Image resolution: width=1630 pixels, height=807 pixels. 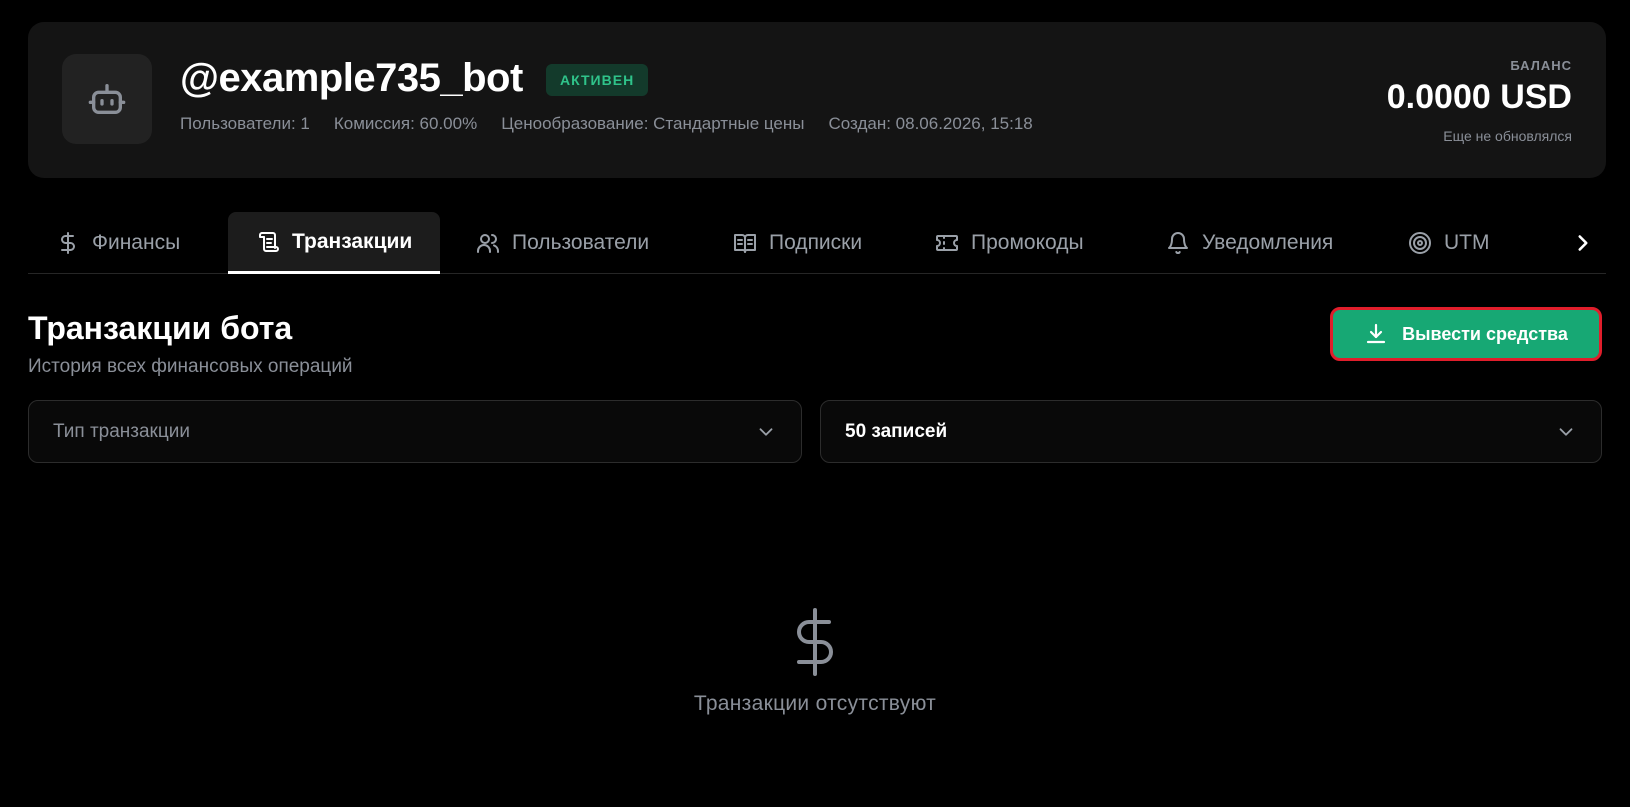 What do you see at coordinates (1376, 333) in the screenshot?
I see `download-icon` at bounding box center [1376, 333].